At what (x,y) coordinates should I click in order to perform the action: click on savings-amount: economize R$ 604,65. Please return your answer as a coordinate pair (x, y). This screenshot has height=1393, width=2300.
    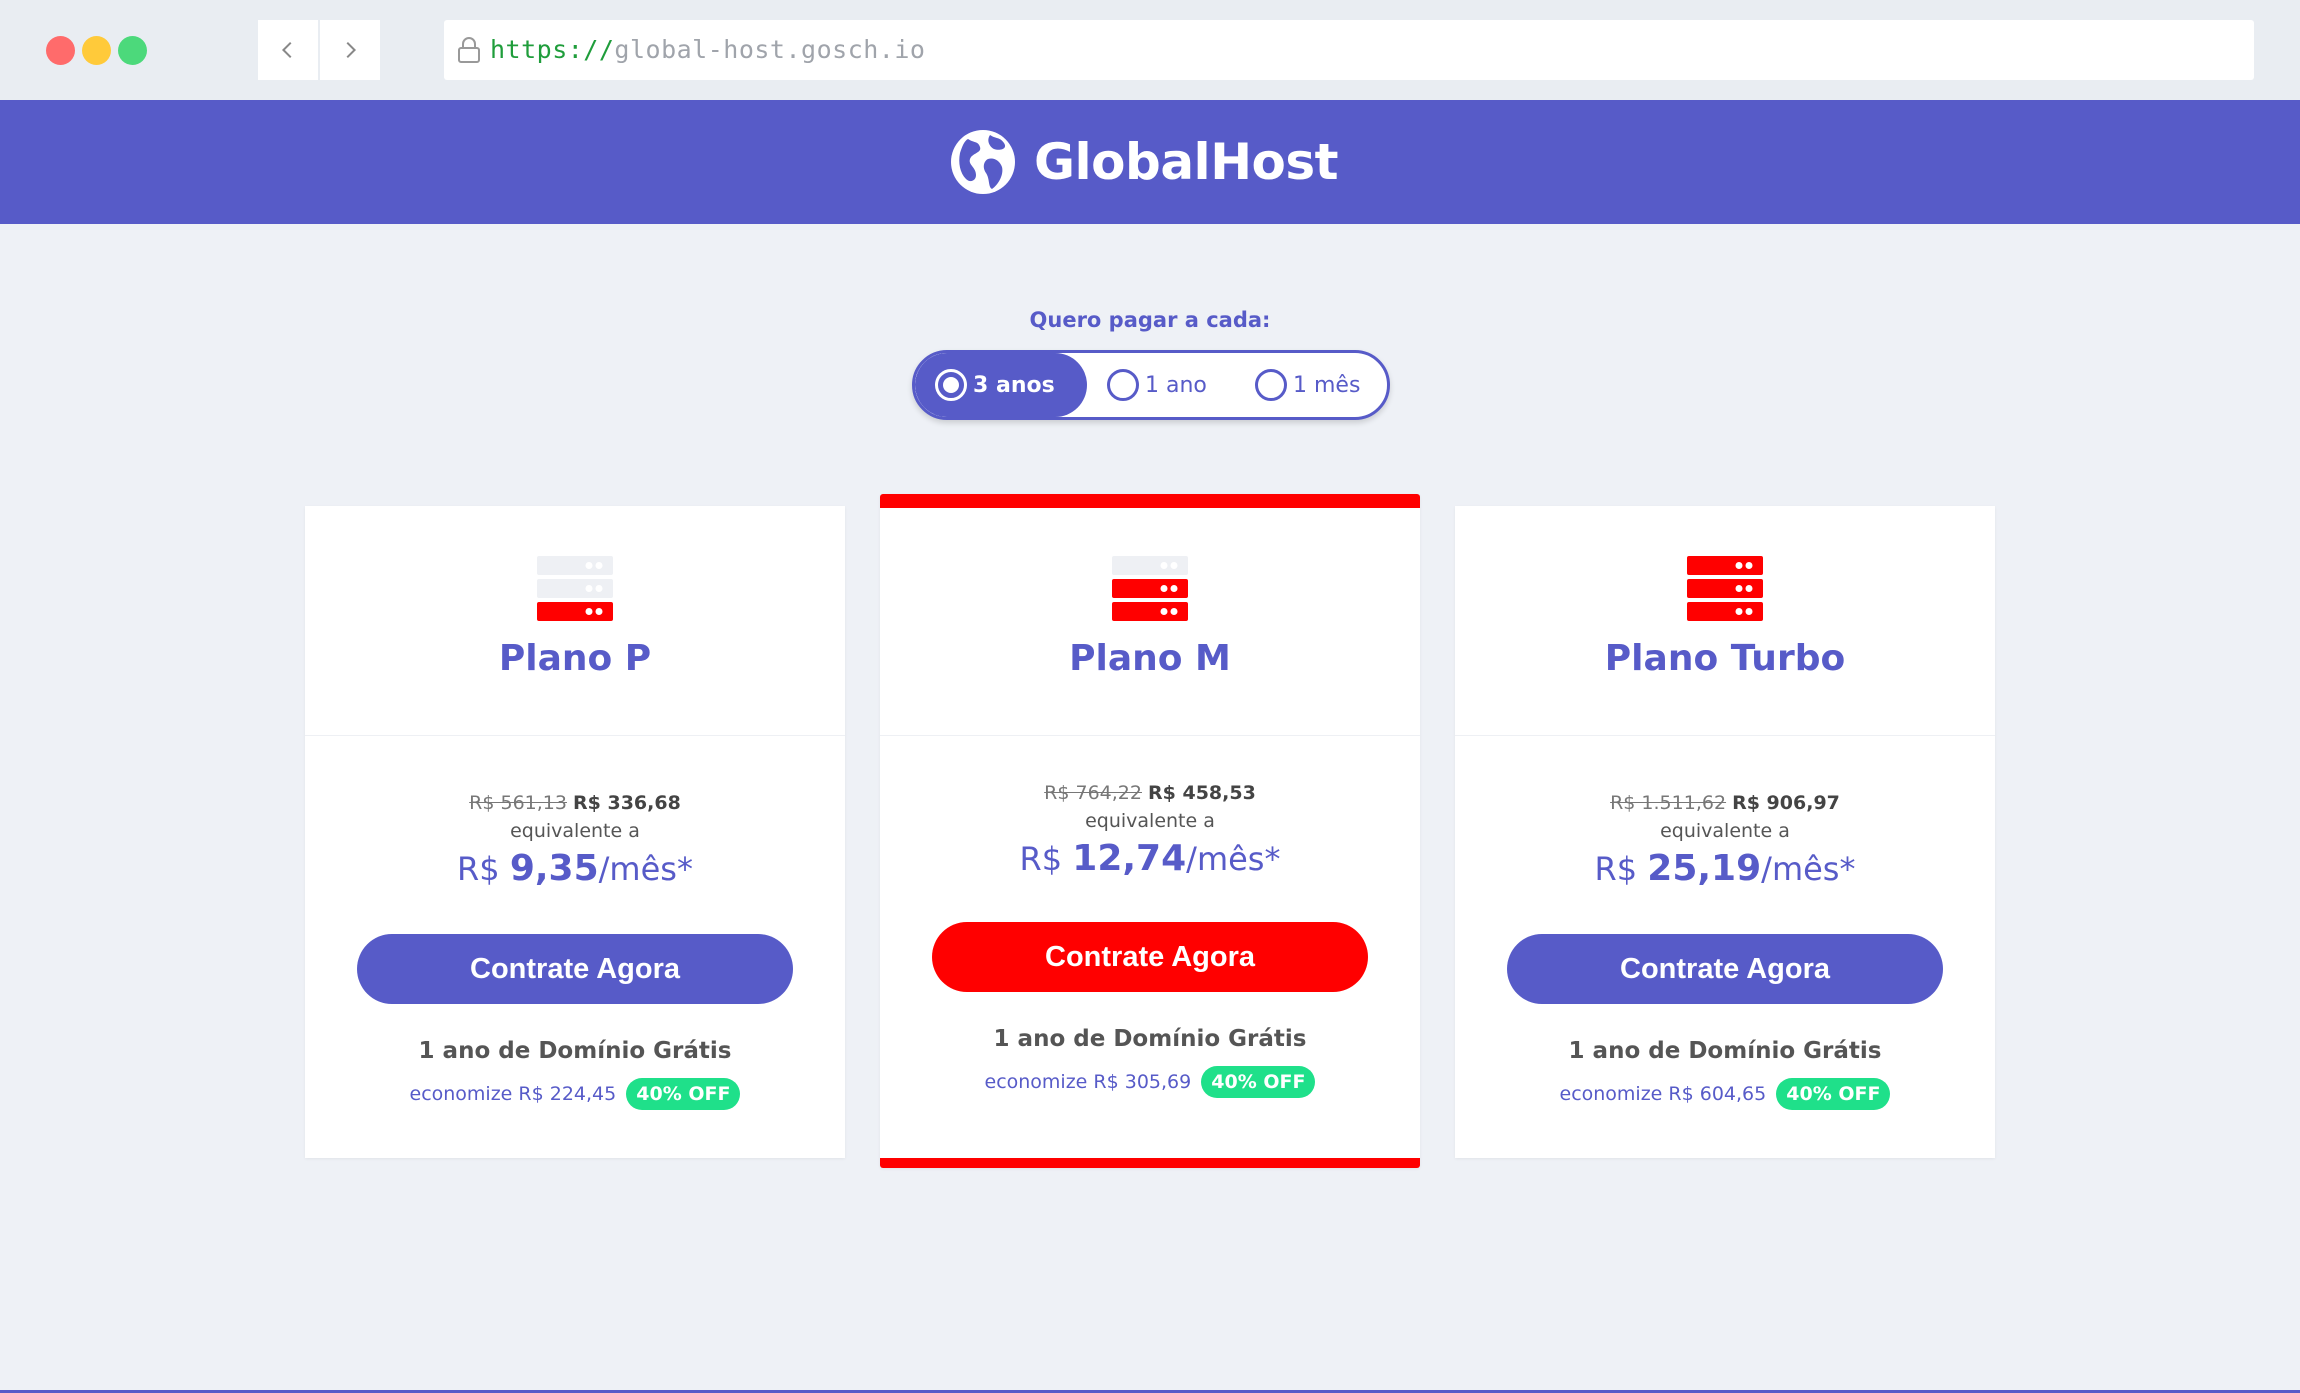
    Looking at the image, I should click on (1663, 1094).